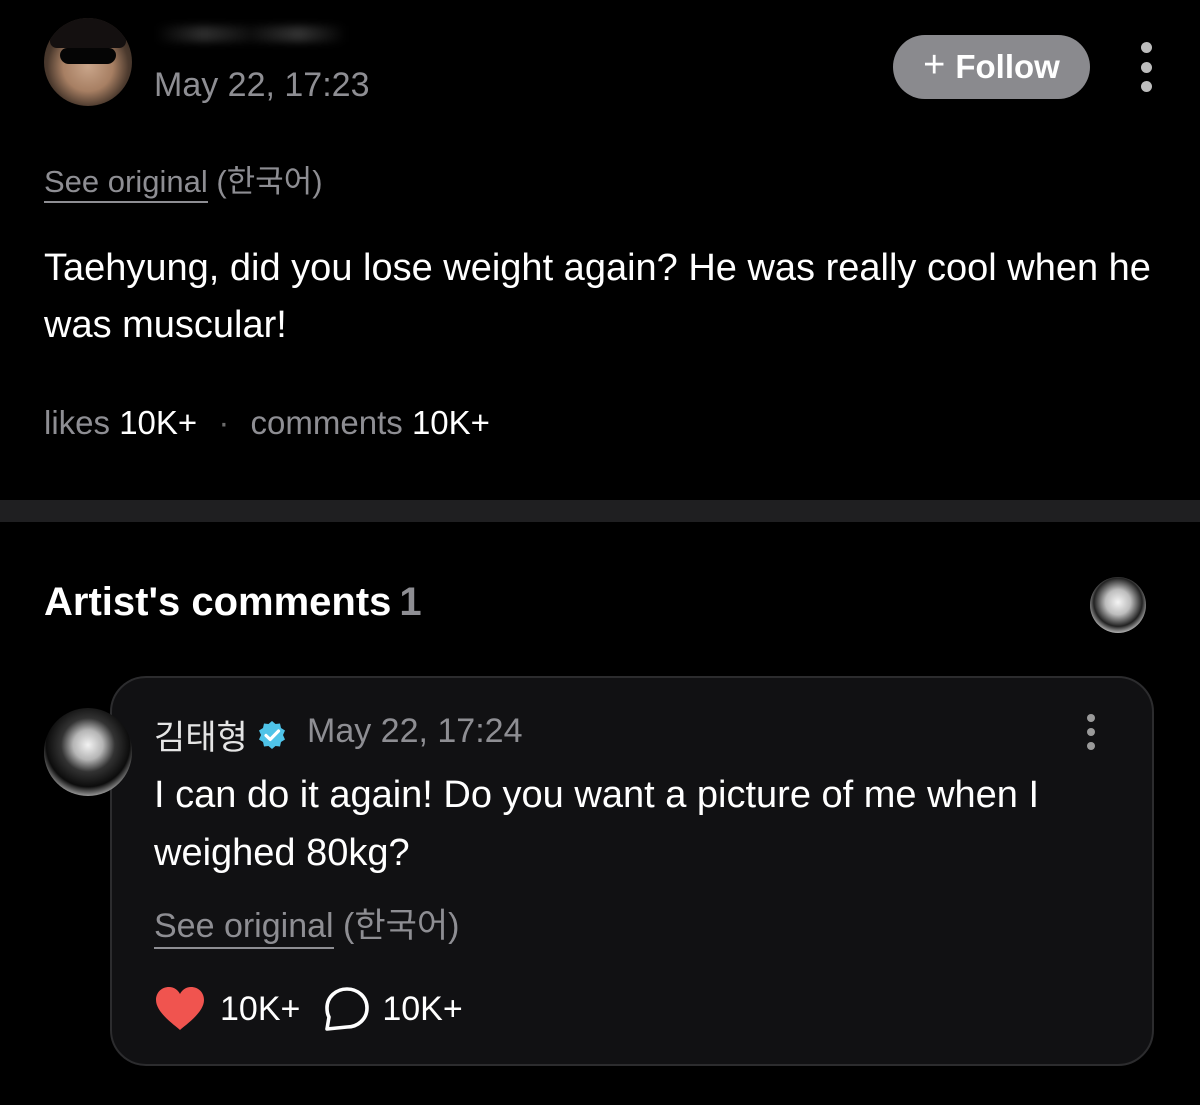 Image resolution: width=1200 pixels, height=1105 pixels. Describe the element at coordinates (347, 1009) in the screenshot. I see `comment-bubble-icon` at that location.